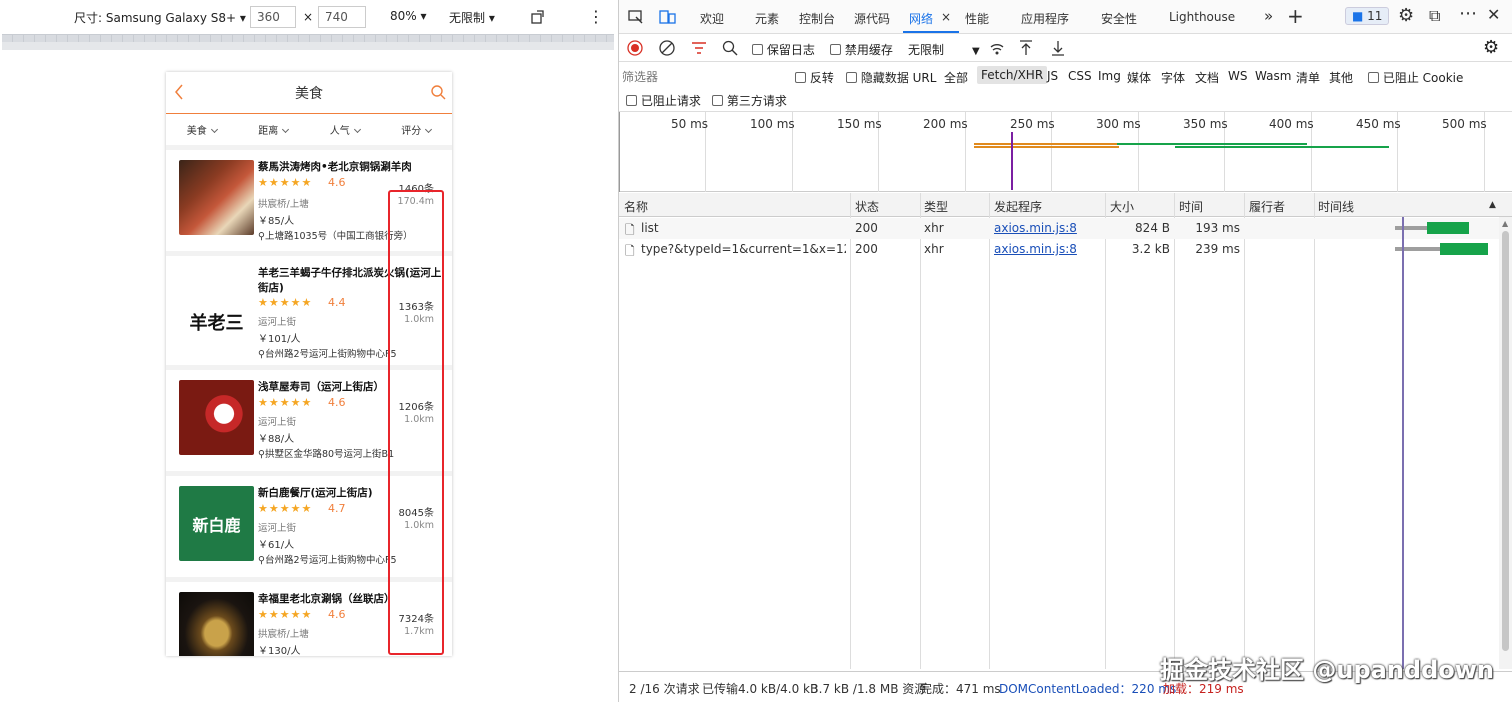  Describe the element at coordinates (1415, 77) in the screenshot. I see `blocked-cookie-checkbox: 已阻止 Cookie` at that location.